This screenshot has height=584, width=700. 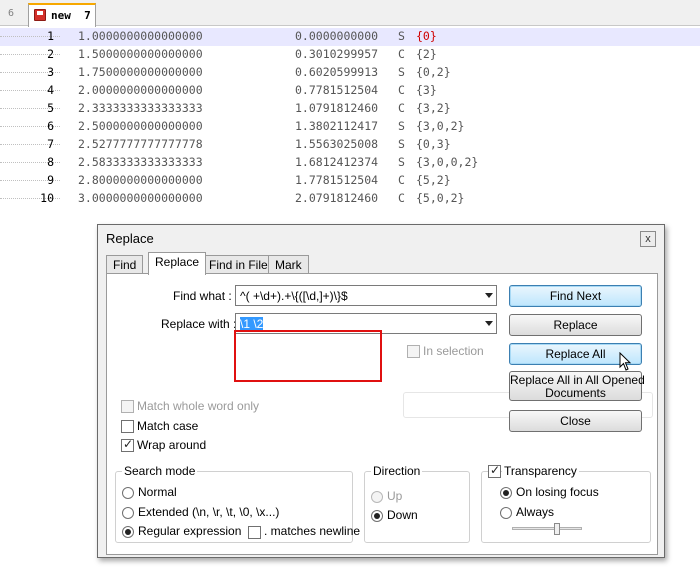 What do you see at coordinates (337, 108) in the screenshot?
I see `value-column-b: 1.0791812460` at bounding box center [337, 108].